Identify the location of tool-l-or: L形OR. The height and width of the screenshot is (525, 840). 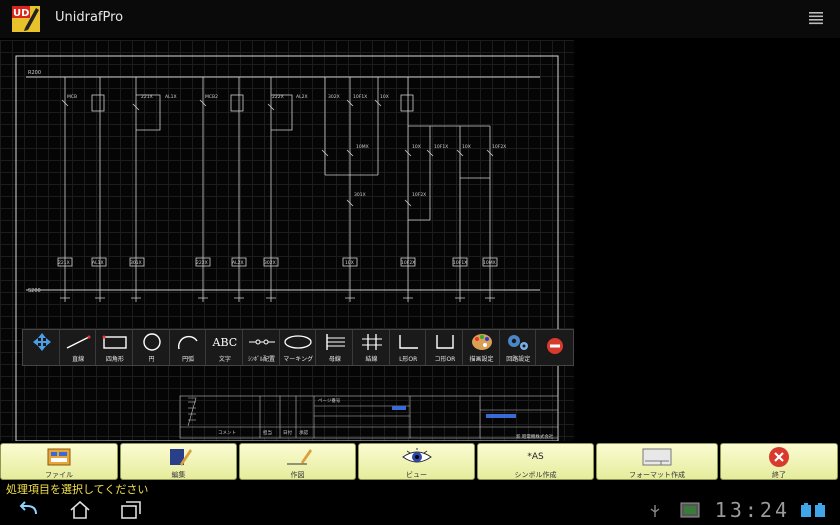
(408, 347).